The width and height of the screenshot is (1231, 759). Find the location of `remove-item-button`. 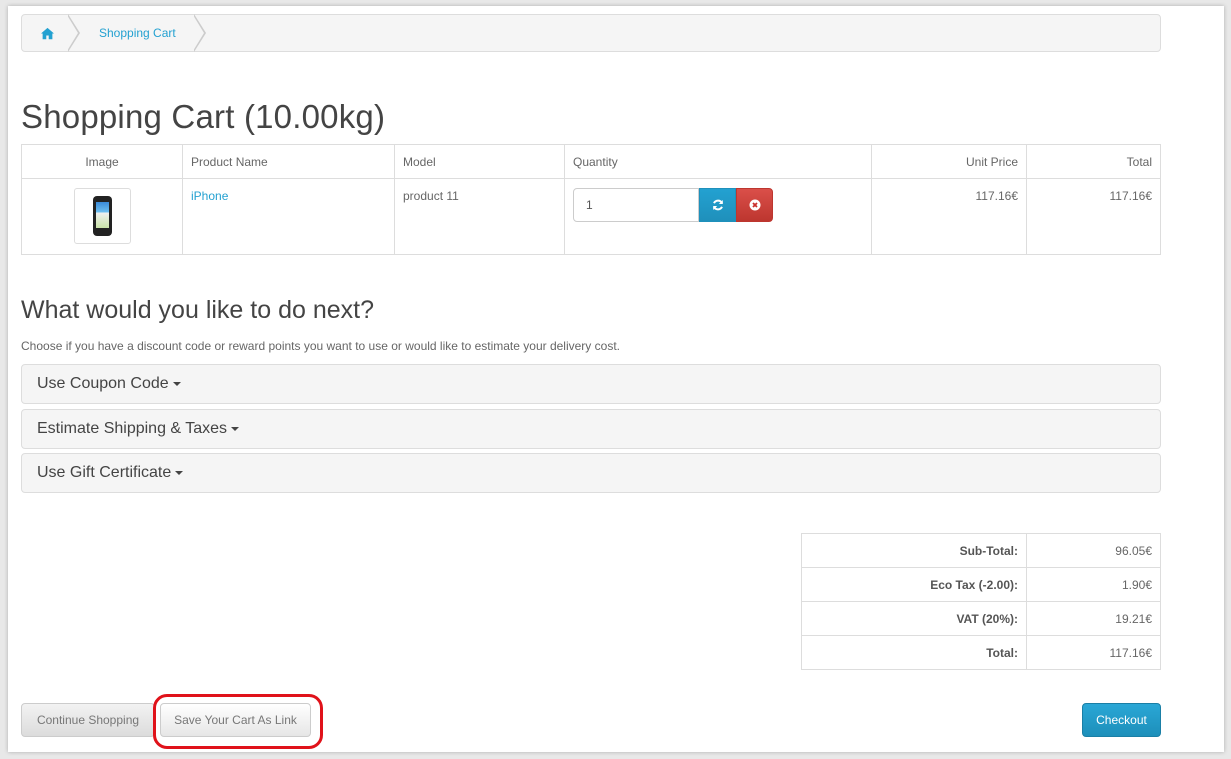

remove-item-button is located at coordinates (754, 205).